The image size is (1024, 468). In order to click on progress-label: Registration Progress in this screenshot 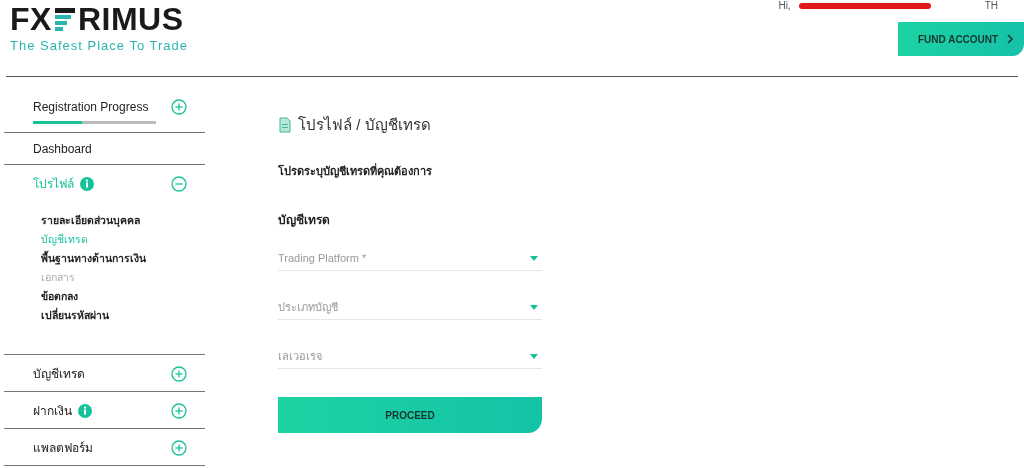, I will do `click(91, 107)`.